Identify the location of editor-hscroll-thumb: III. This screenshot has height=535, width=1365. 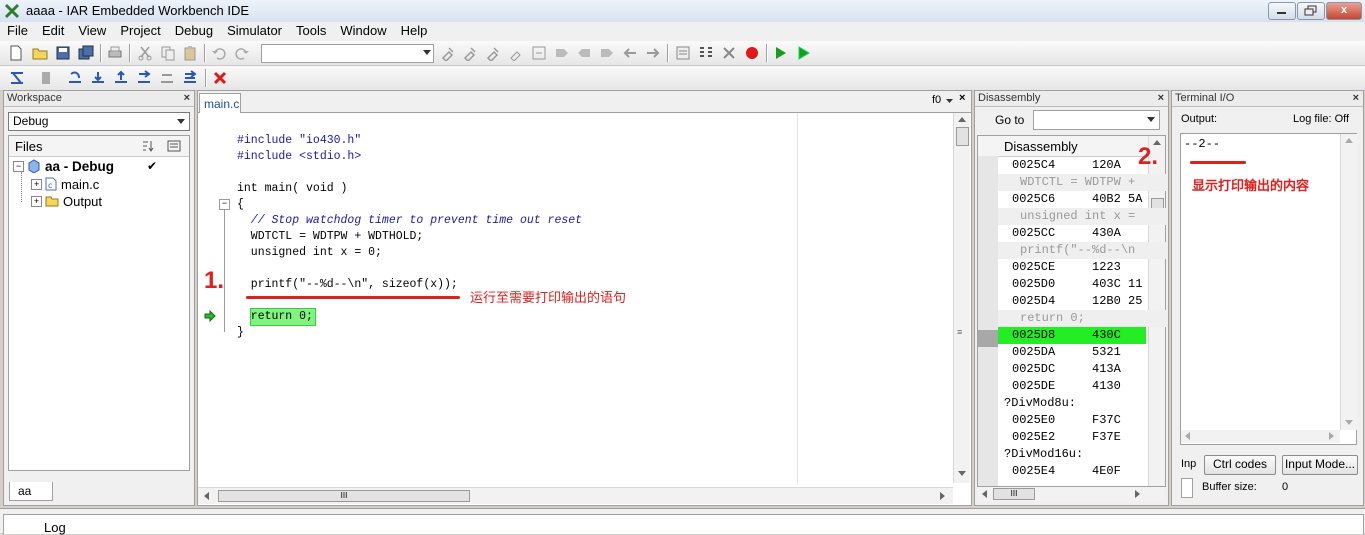
(344, 496).